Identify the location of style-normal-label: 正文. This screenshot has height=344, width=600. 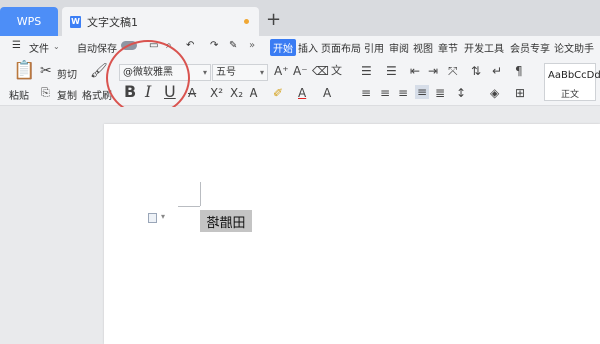
(570, 95).